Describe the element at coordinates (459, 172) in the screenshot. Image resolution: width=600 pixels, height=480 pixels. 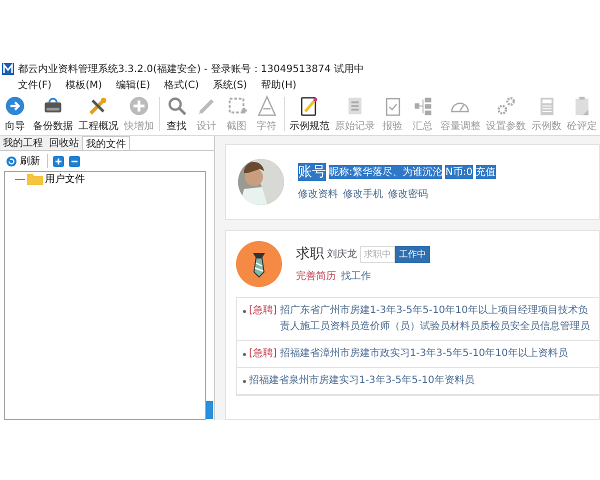
I see `coins-text: N币:0` at that location.